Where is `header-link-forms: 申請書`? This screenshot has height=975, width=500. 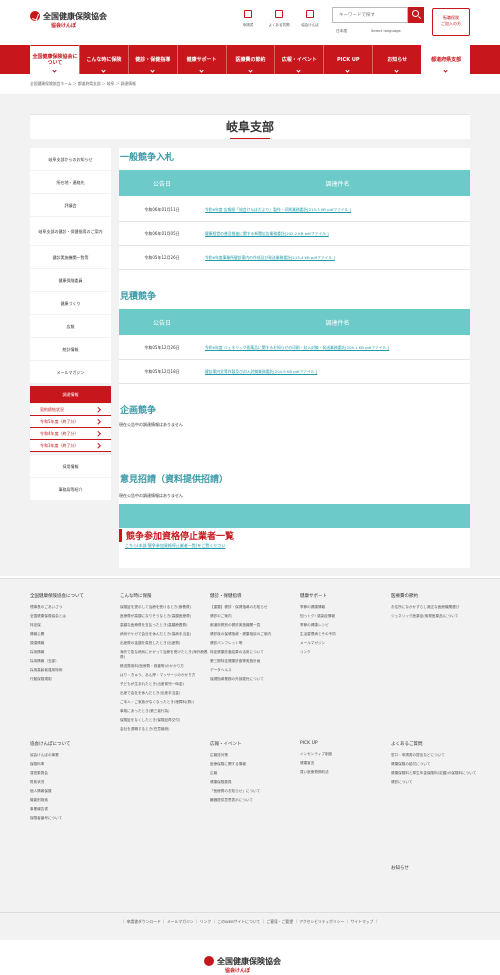 header-link-forms: 申請書 is located at coordinates (248, 19).